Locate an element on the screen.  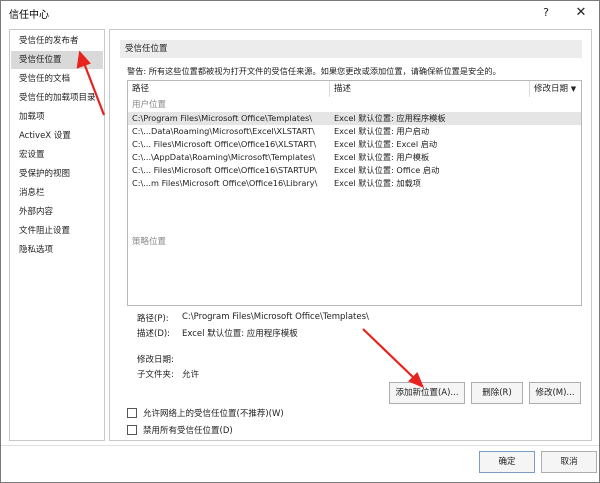
sidebar-item-addins: 加载项 is located at coordinates (57, 117).